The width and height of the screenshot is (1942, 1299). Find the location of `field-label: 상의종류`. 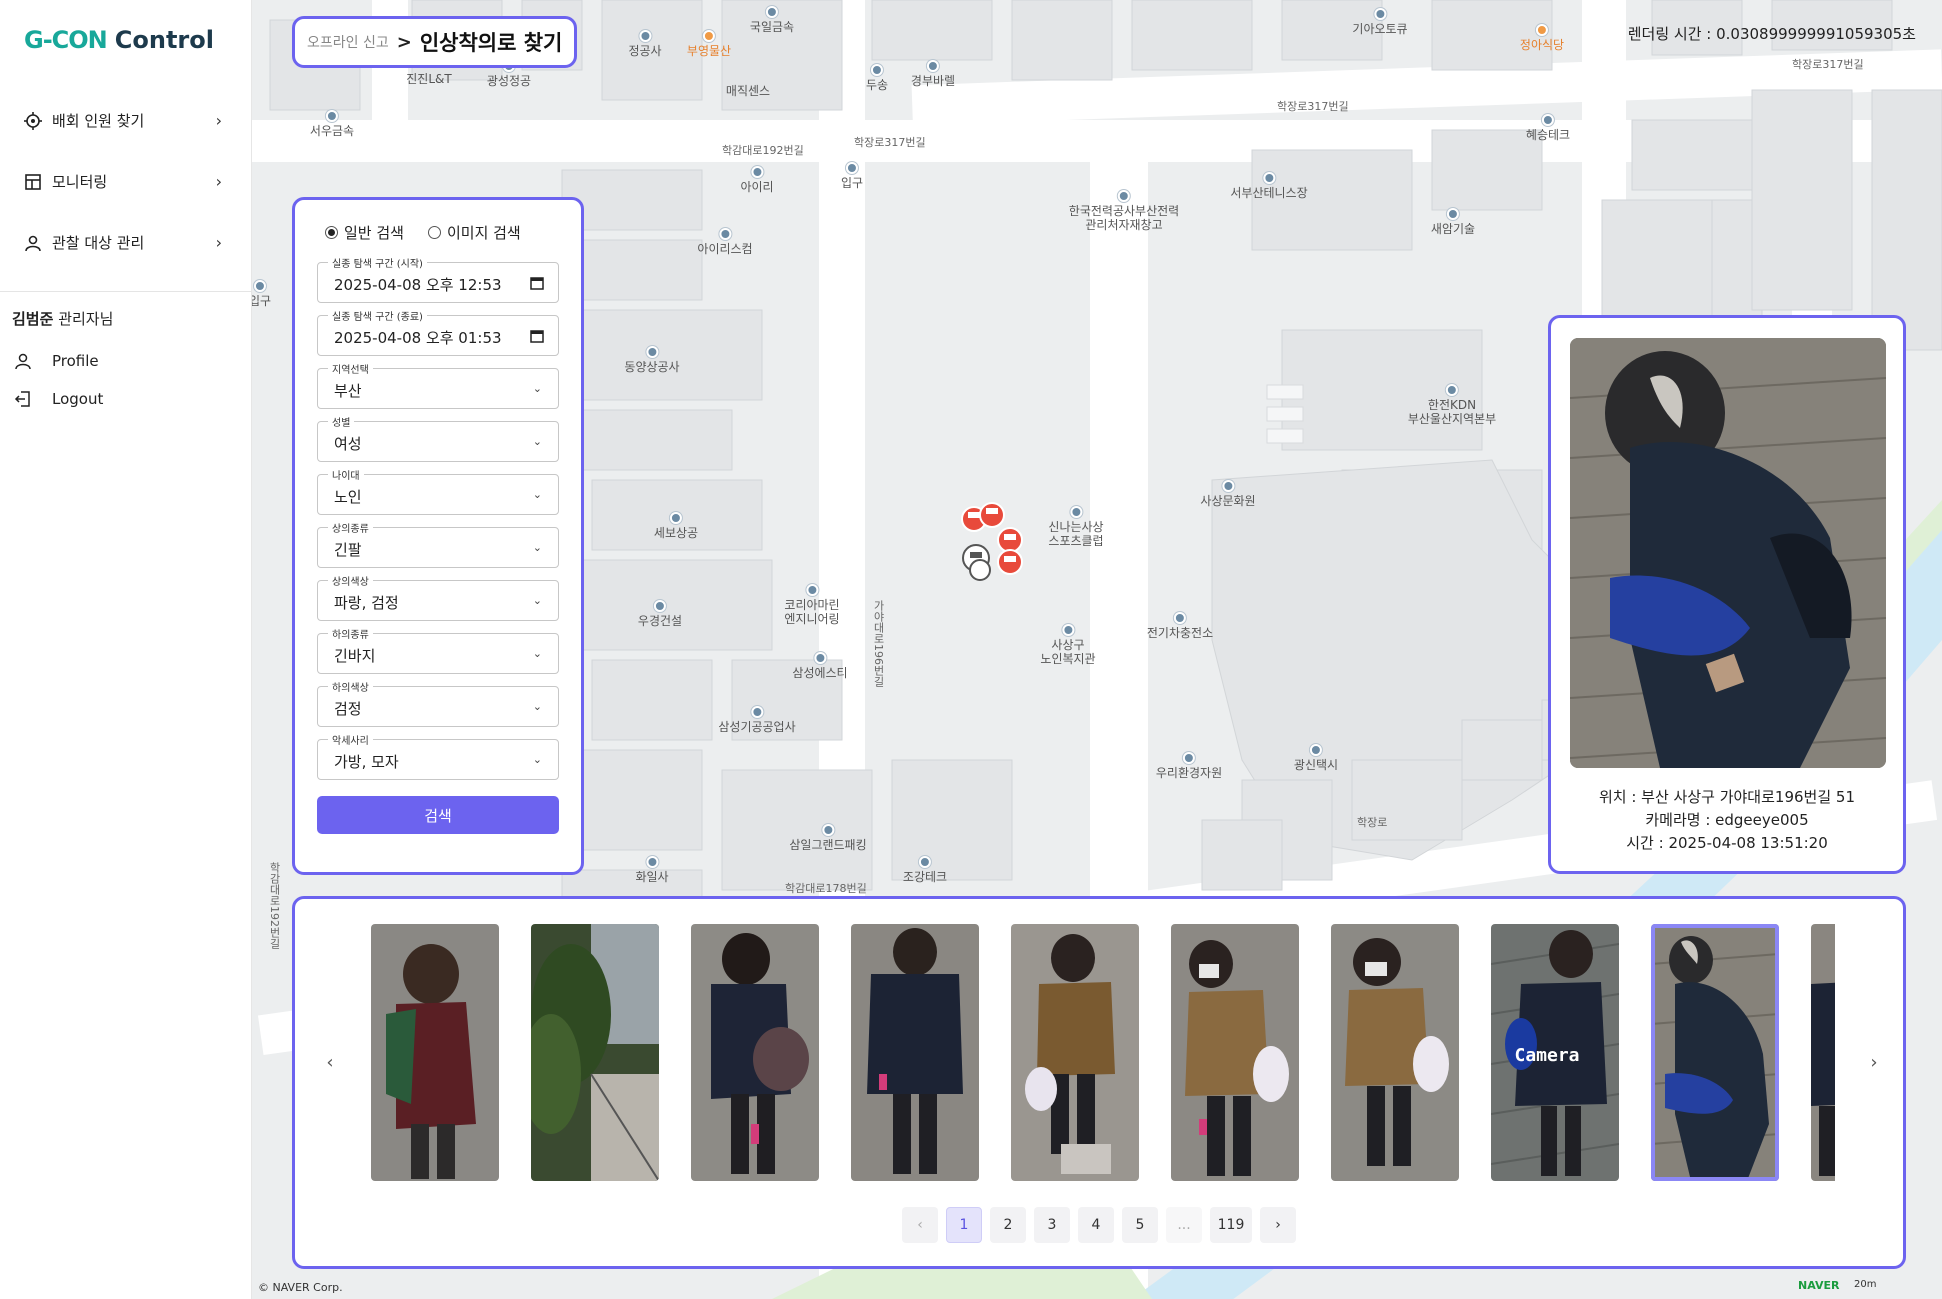

field-label: 상의종류 is located at coordinates (350, 527).